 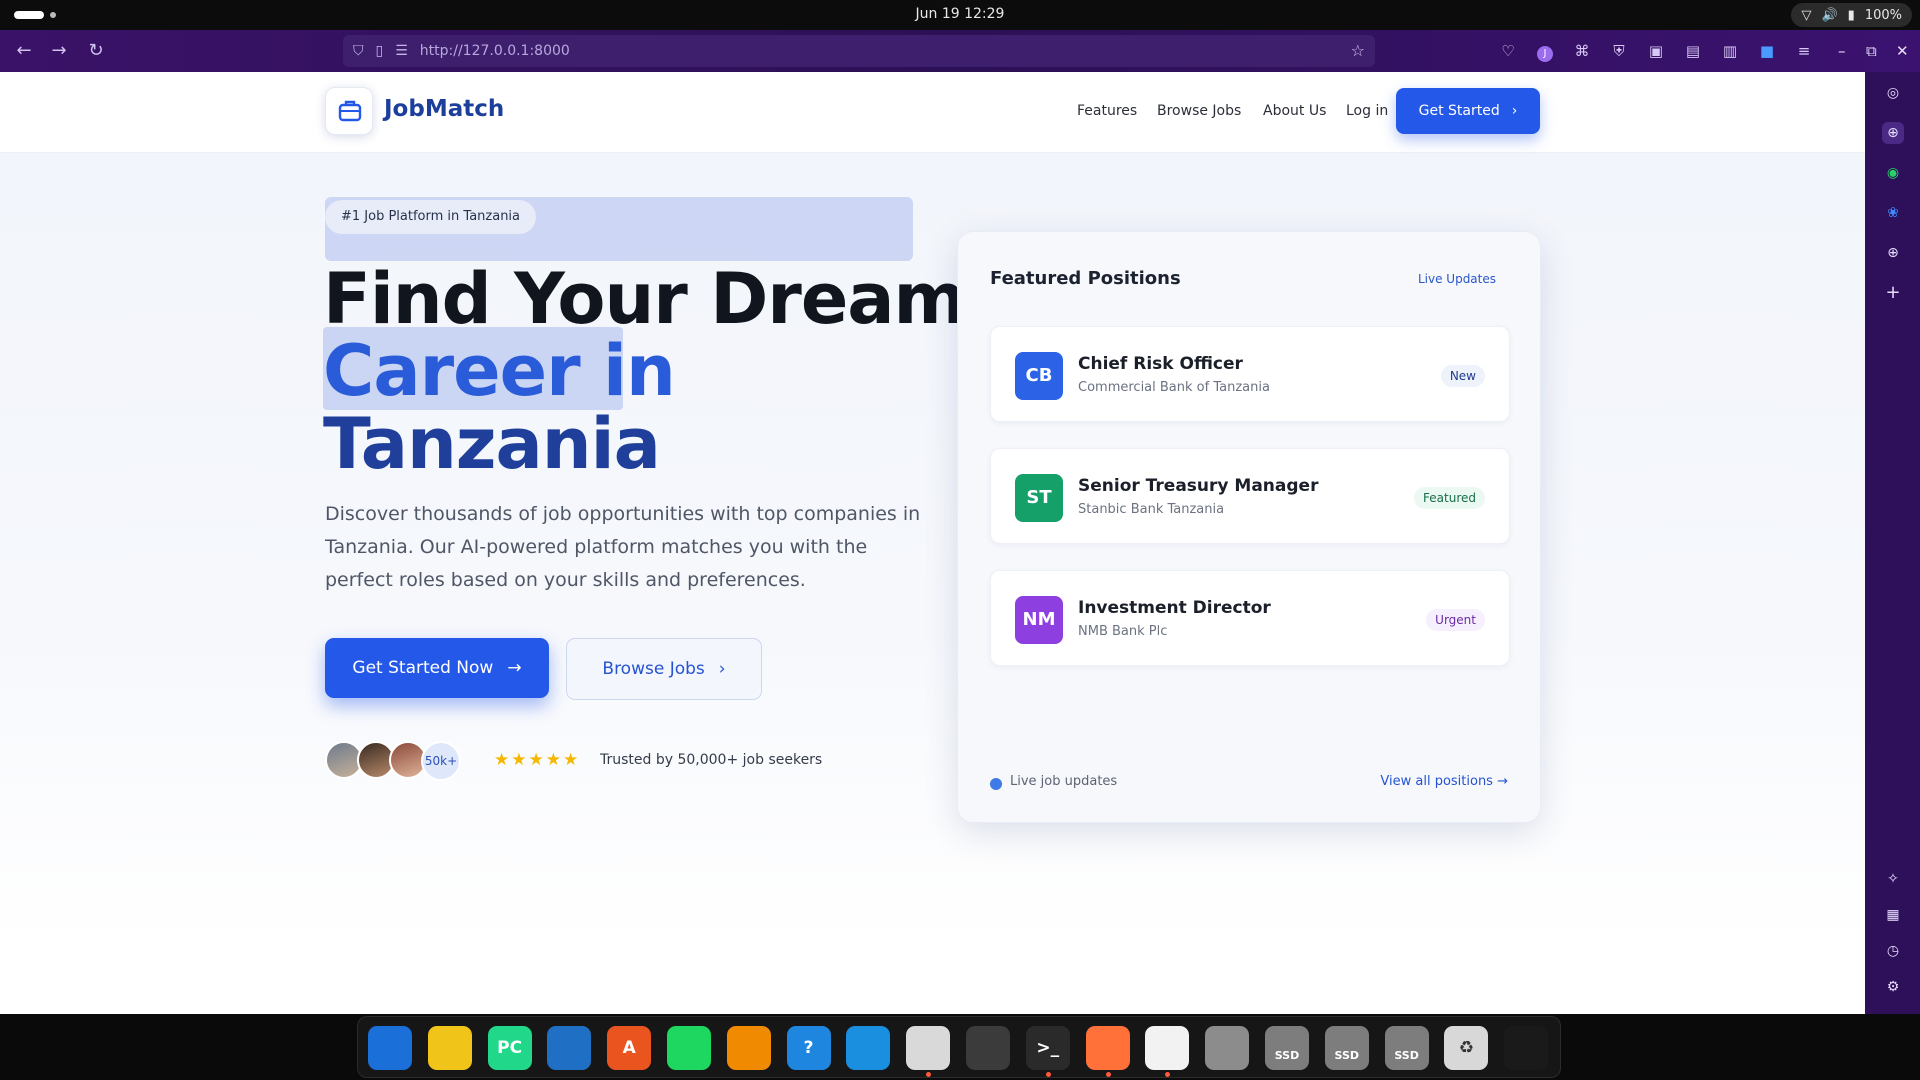 I want to click on inkscape-icon, so click(x=1167, y=1048).